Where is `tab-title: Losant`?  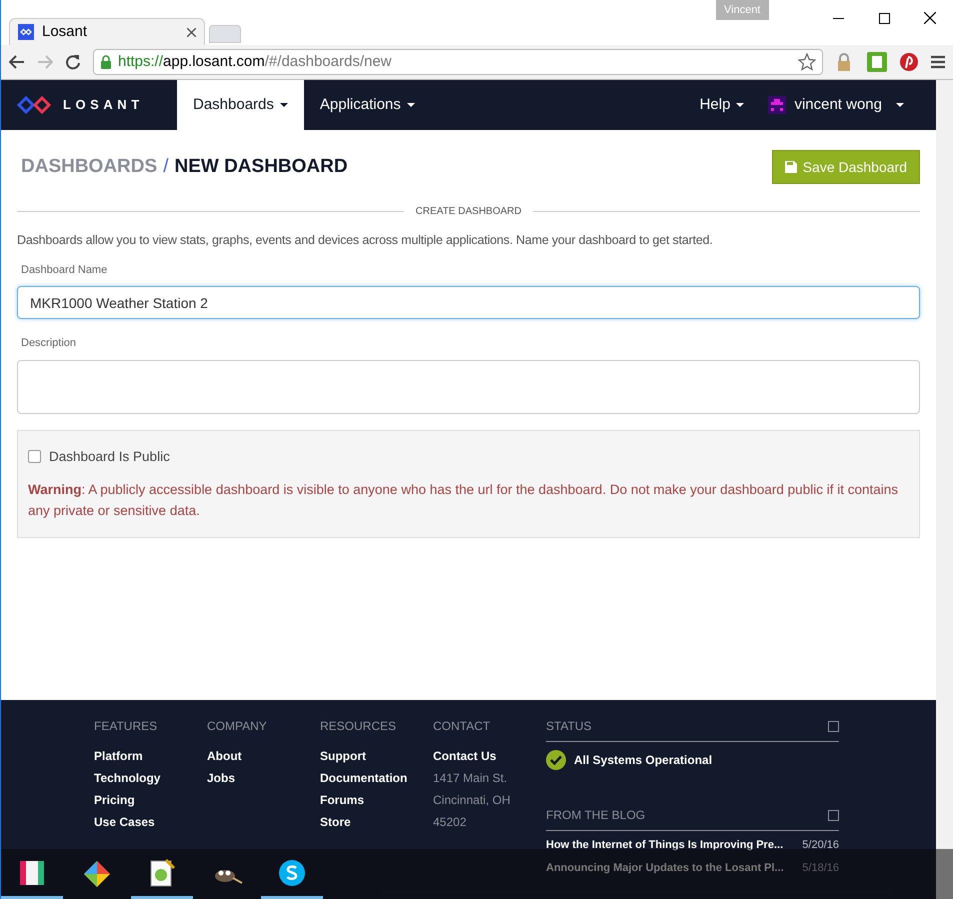 tab-title: Losant is located at coordinates (65, 32).